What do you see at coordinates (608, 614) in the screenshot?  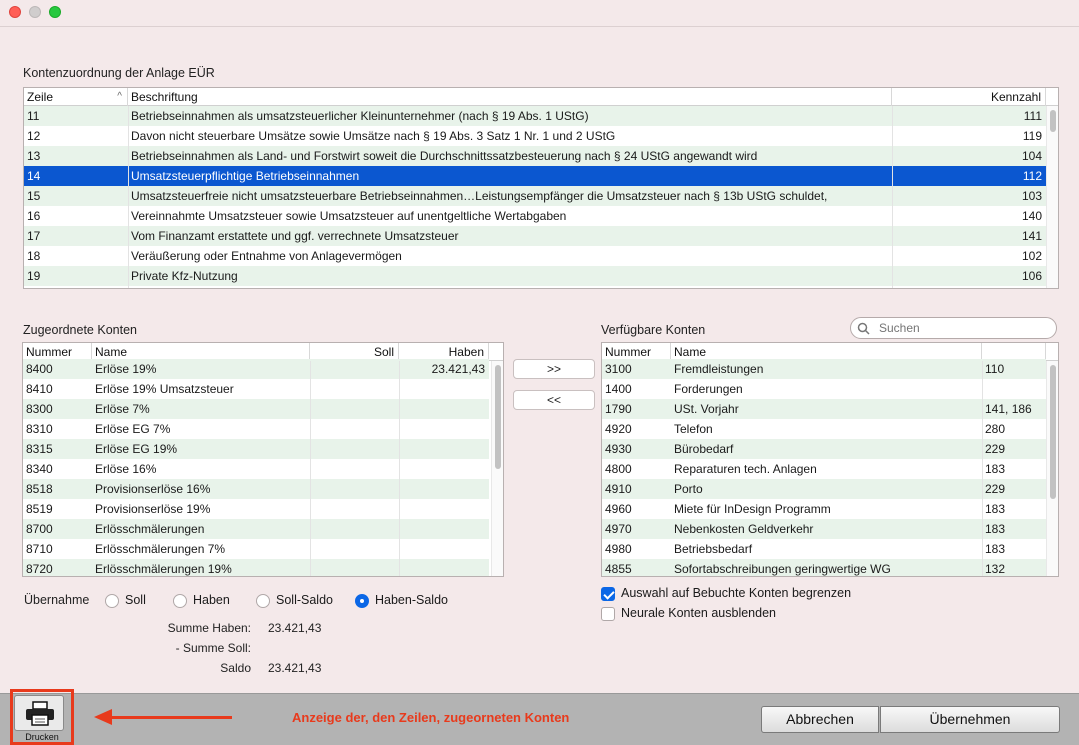 I see `checkbox-neurale-konten-box` at bounding box center [608, 614].